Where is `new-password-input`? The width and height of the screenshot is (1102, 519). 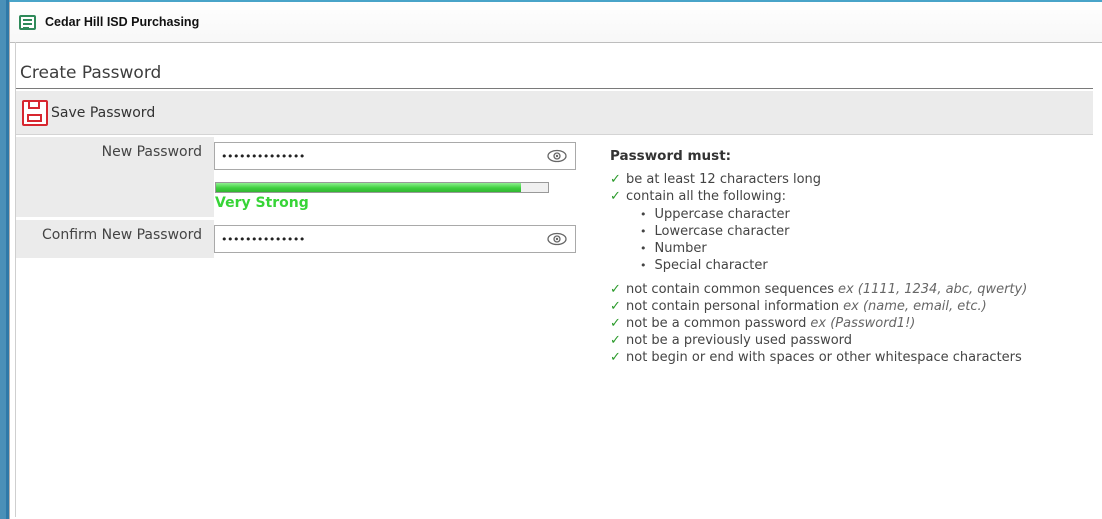 new-password-input is located at coordinates (376, 156).